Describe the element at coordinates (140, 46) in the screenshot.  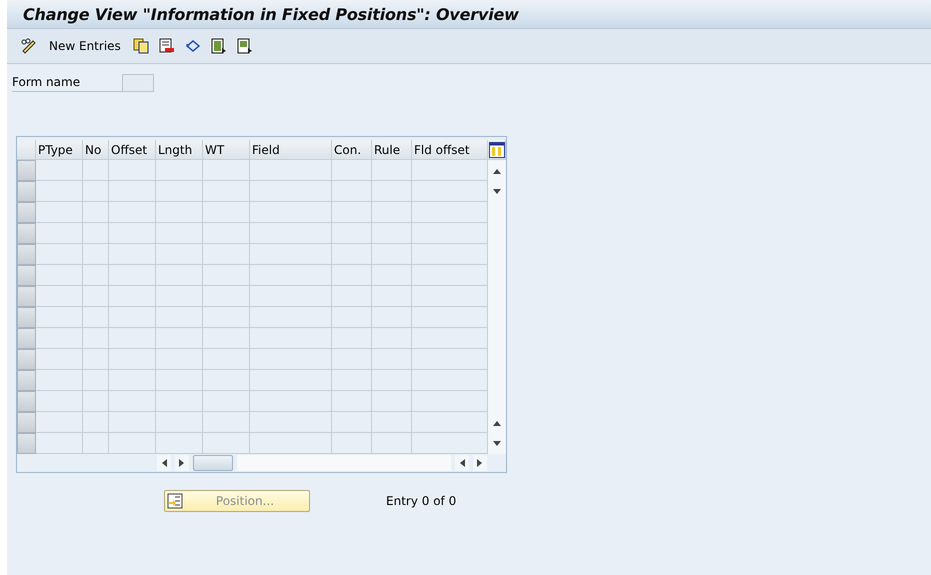
I see `copy-icon` at that location.